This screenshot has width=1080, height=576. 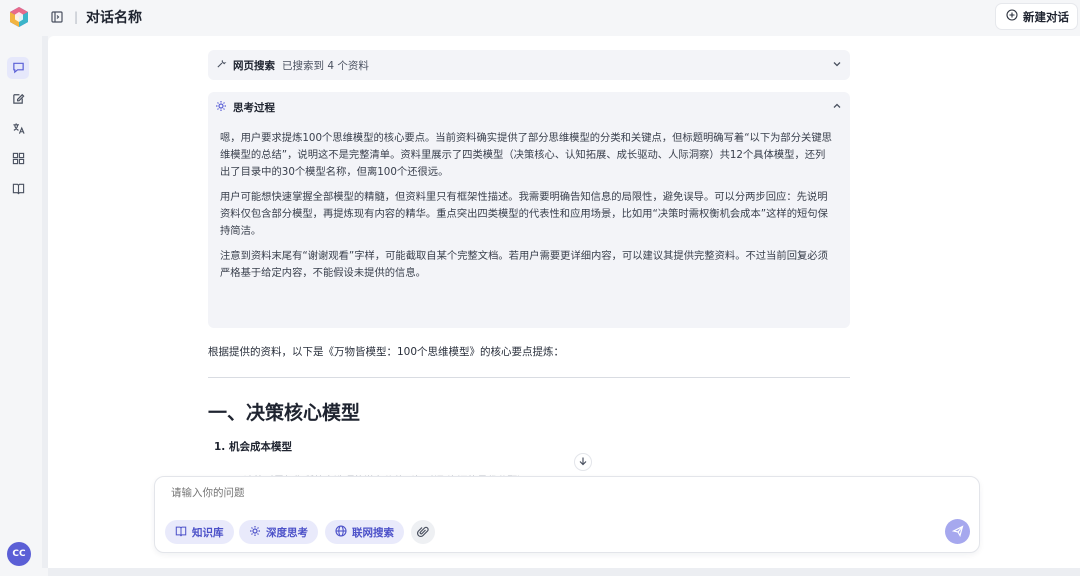 I want to click on attach-button, so click(x=423, y=532).